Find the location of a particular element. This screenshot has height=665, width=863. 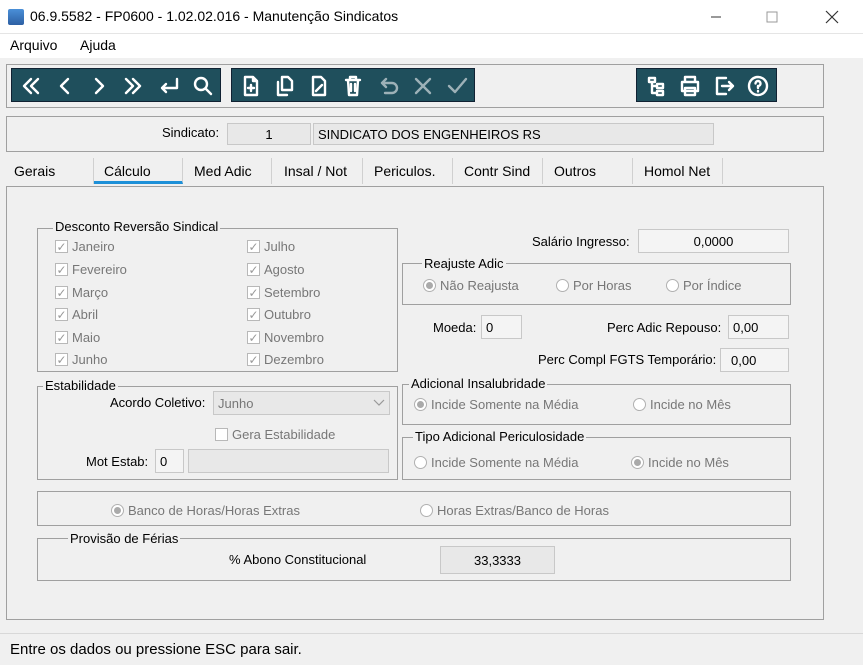

first-record-button is located at coordinates (30, 86).